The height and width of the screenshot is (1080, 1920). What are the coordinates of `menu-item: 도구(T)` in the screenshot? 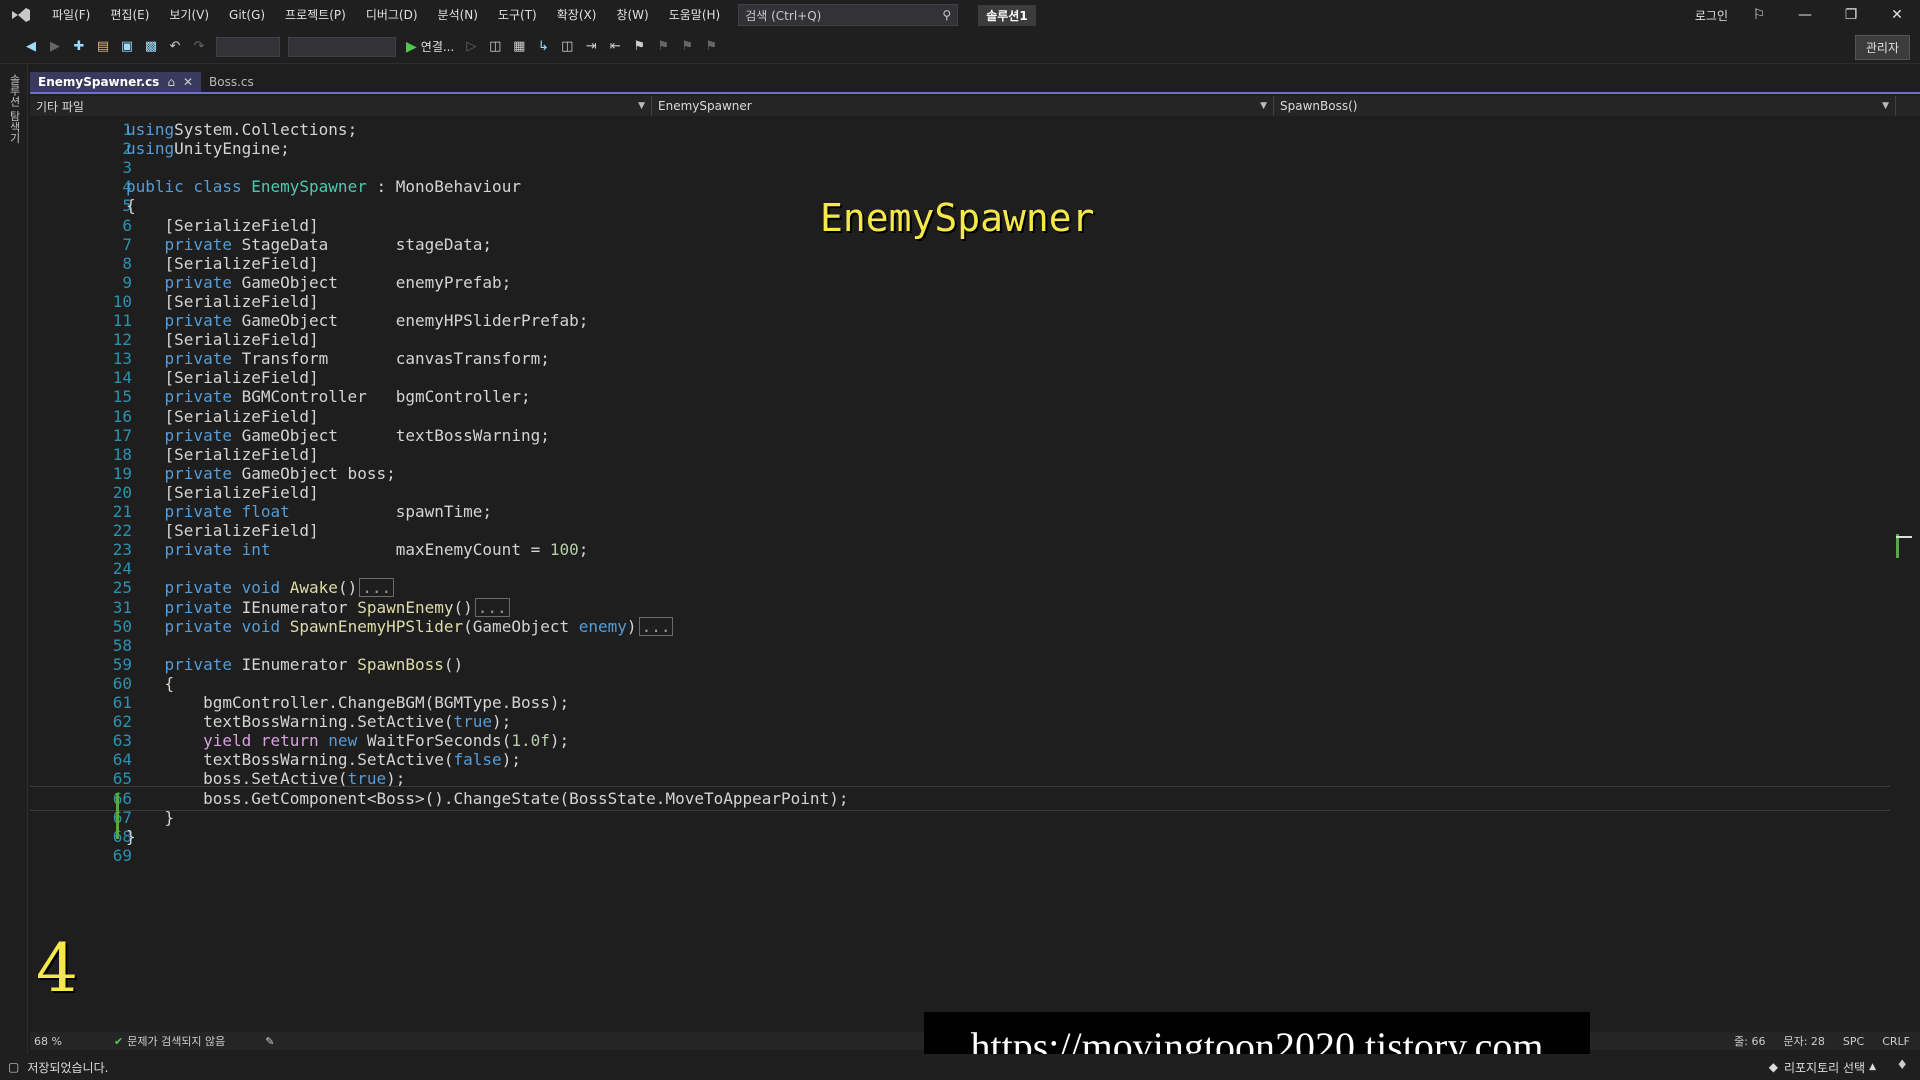 It's located at (517, 15).